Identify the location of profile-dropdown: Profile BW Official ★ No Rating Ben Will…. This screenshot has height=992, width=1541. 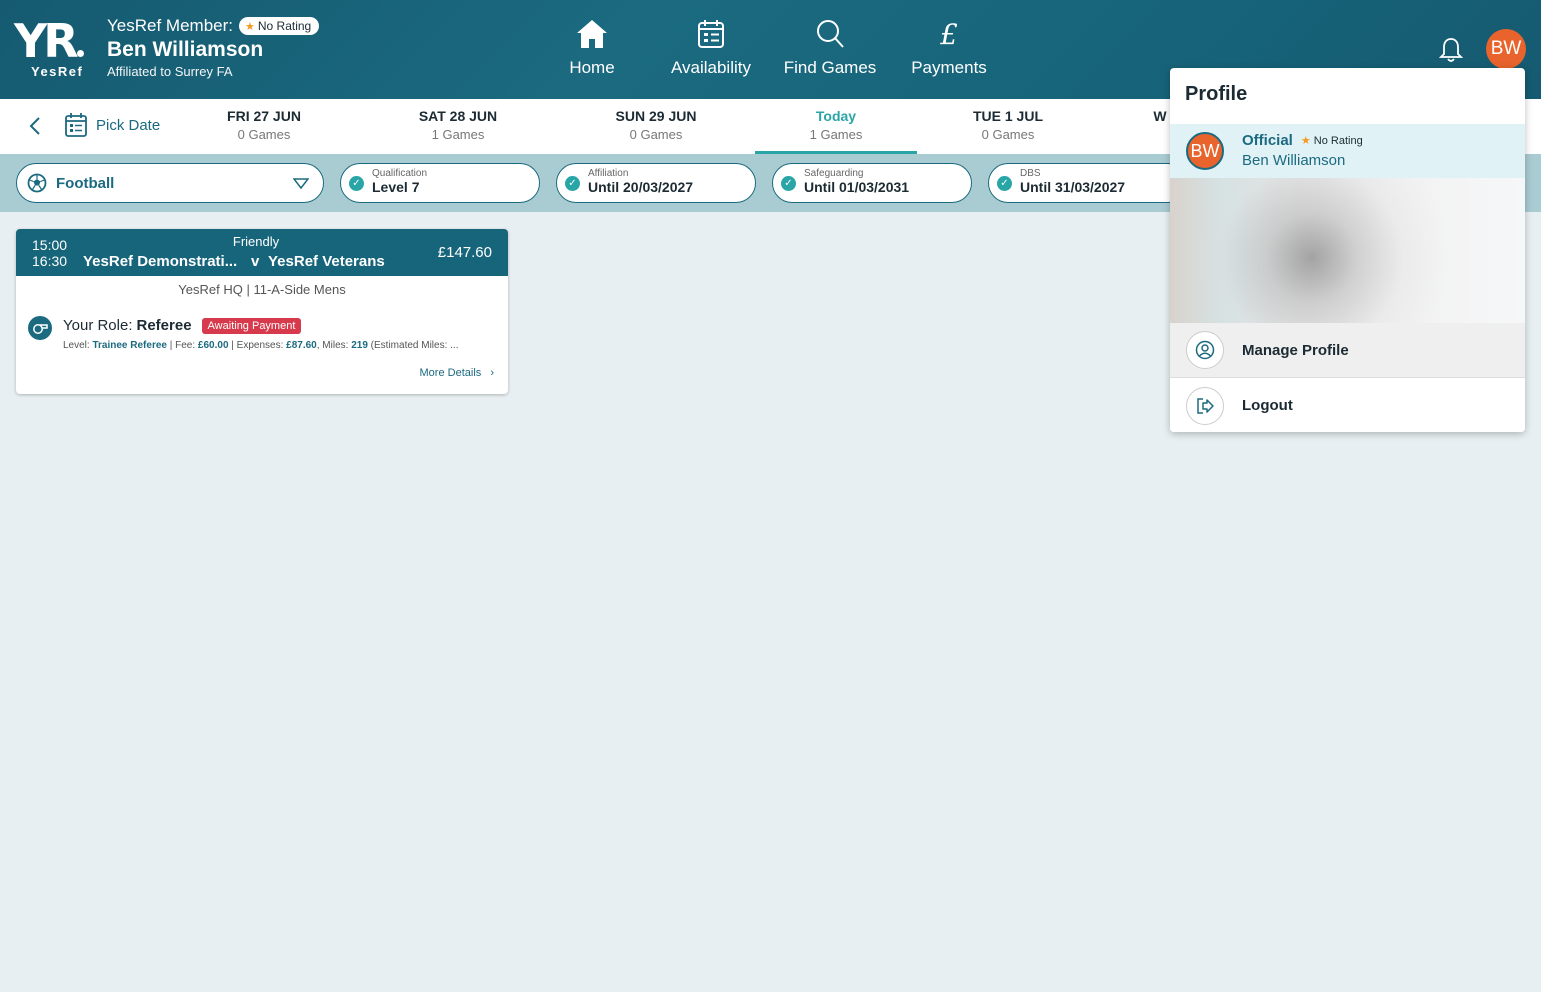
(1347, 250).